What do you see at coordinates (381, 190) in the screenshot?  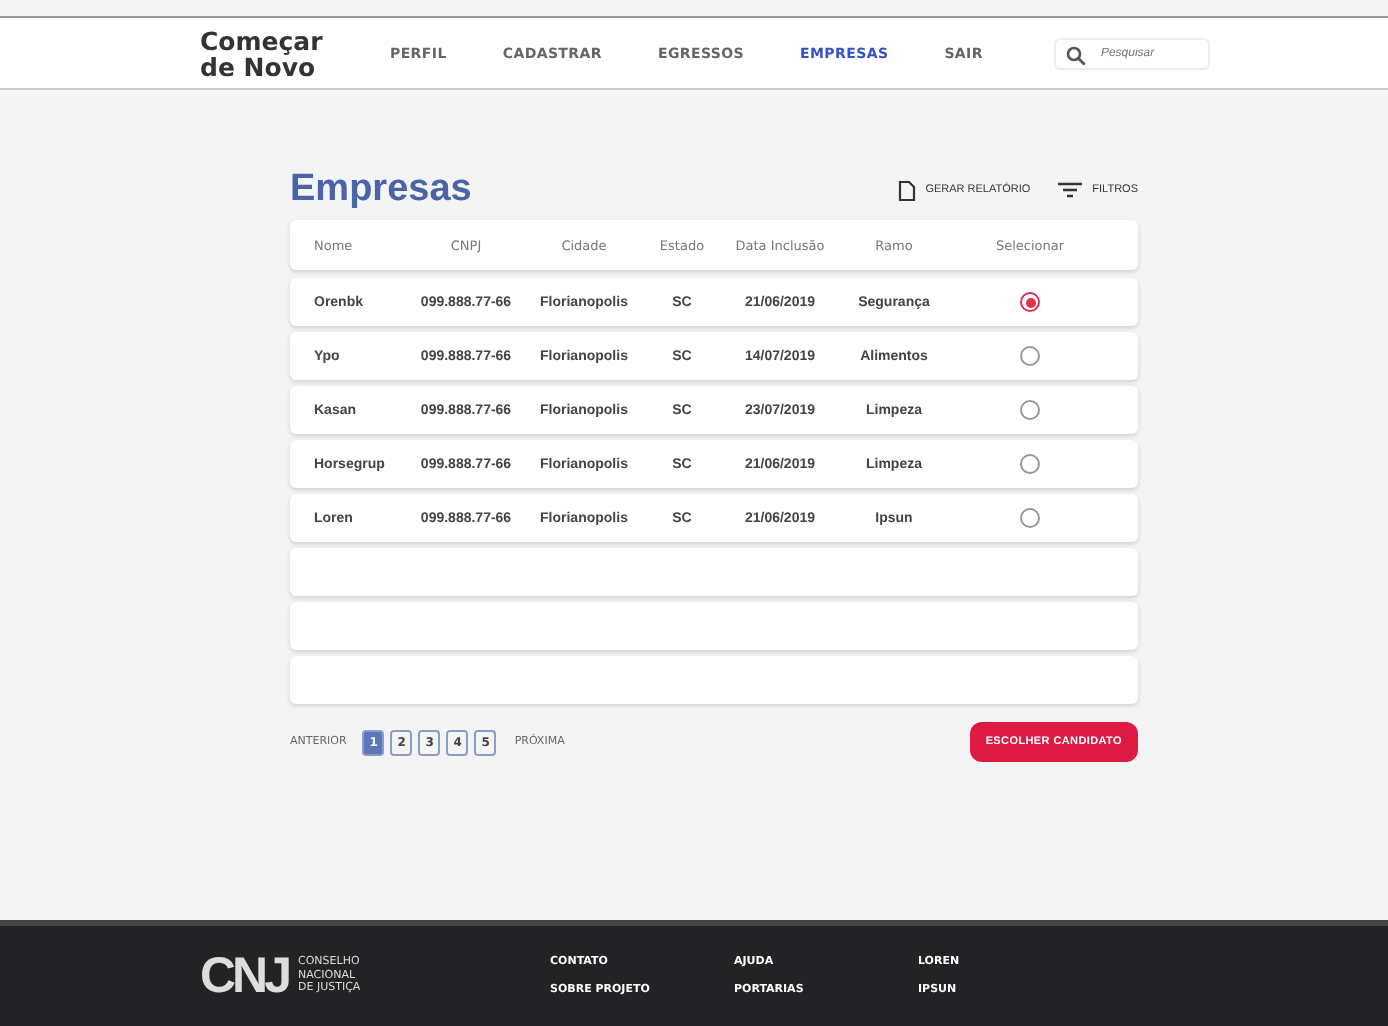 I see `page-title: Empresas` at bounding box center [381, 190].